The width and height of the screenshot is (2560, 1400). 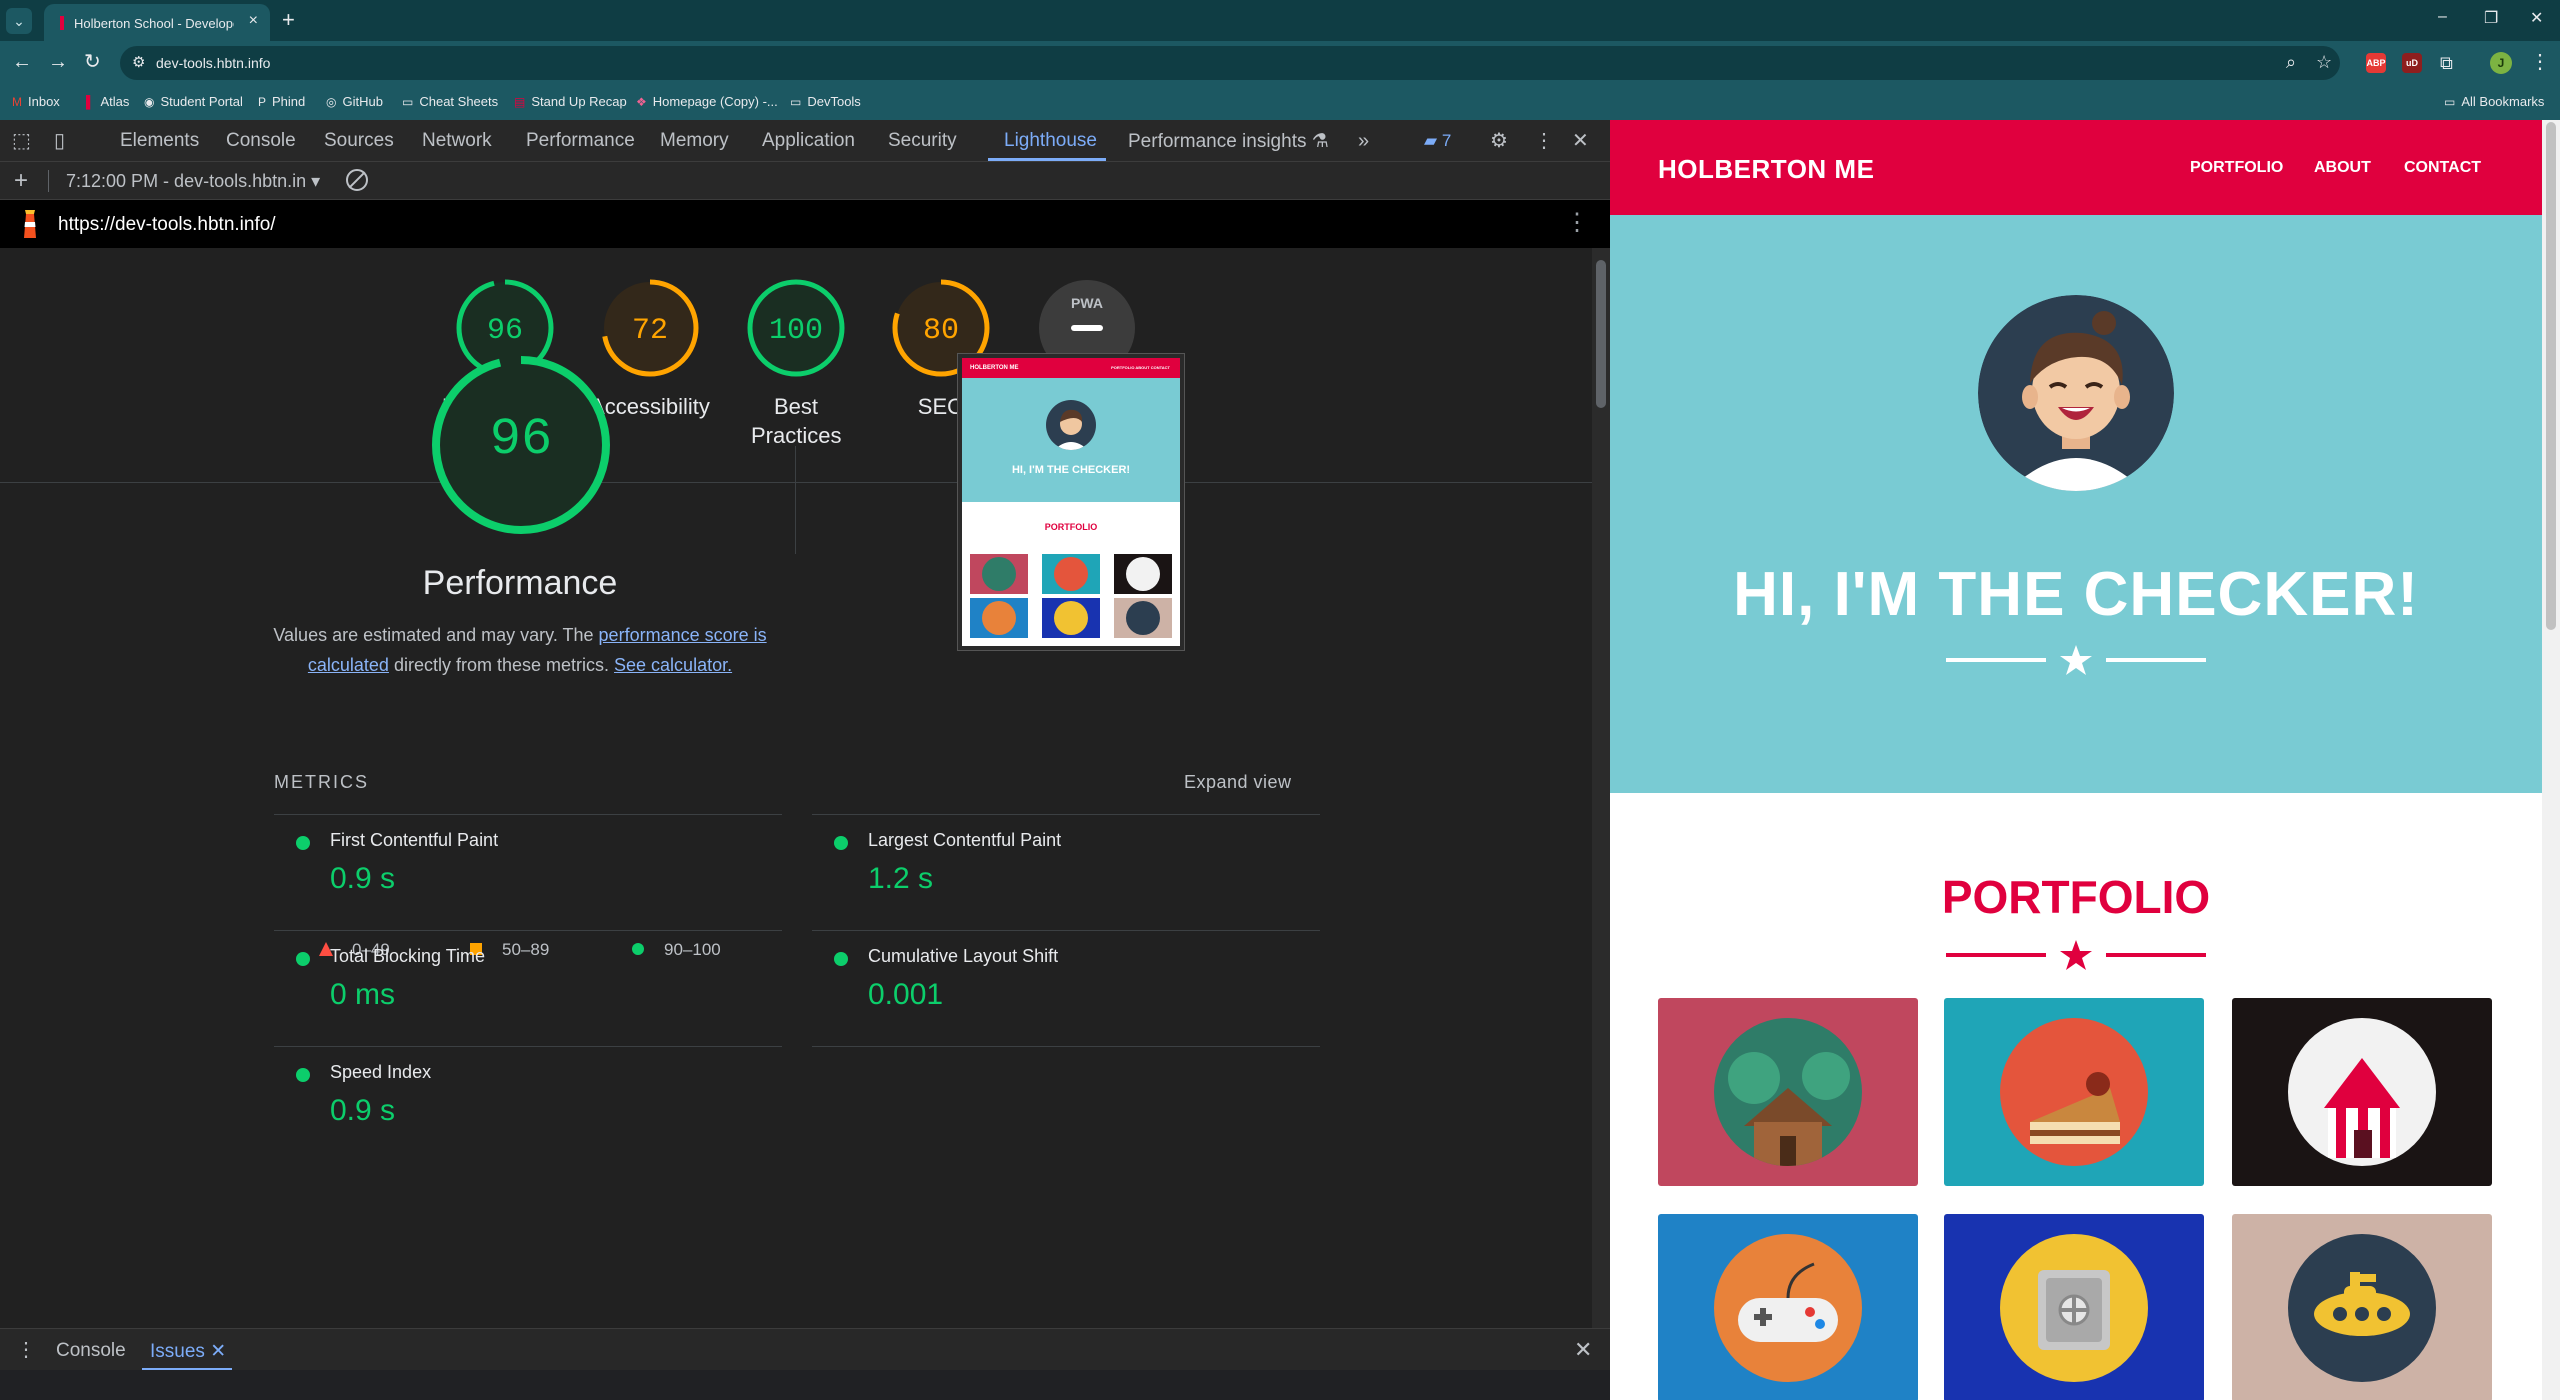 I want to click on tab-lighthouse: Lighthouse, so click(x=1050, y=141).